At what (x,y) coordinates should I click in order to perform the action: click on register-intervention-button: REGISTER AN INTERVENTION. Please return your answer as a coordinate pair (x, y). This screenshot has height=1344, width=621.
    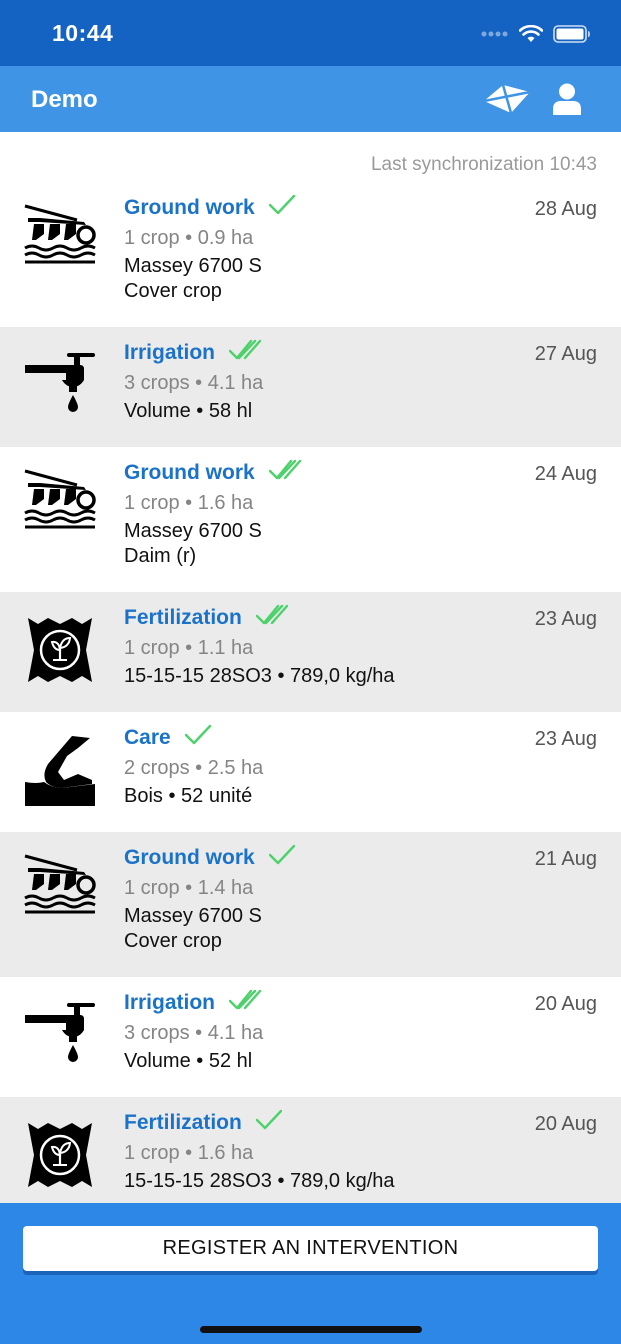
    Looking at the image, I should click on (310, 1248).